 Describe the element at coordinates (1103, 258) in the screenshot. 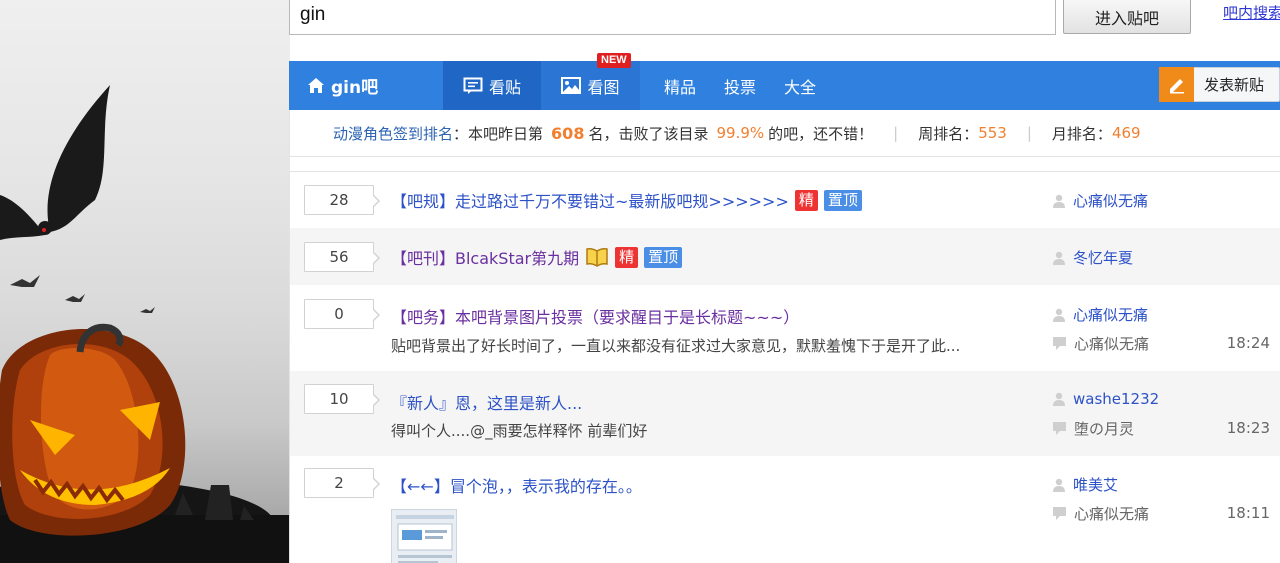

I see `author-name: 冬忆年夏` at that location.